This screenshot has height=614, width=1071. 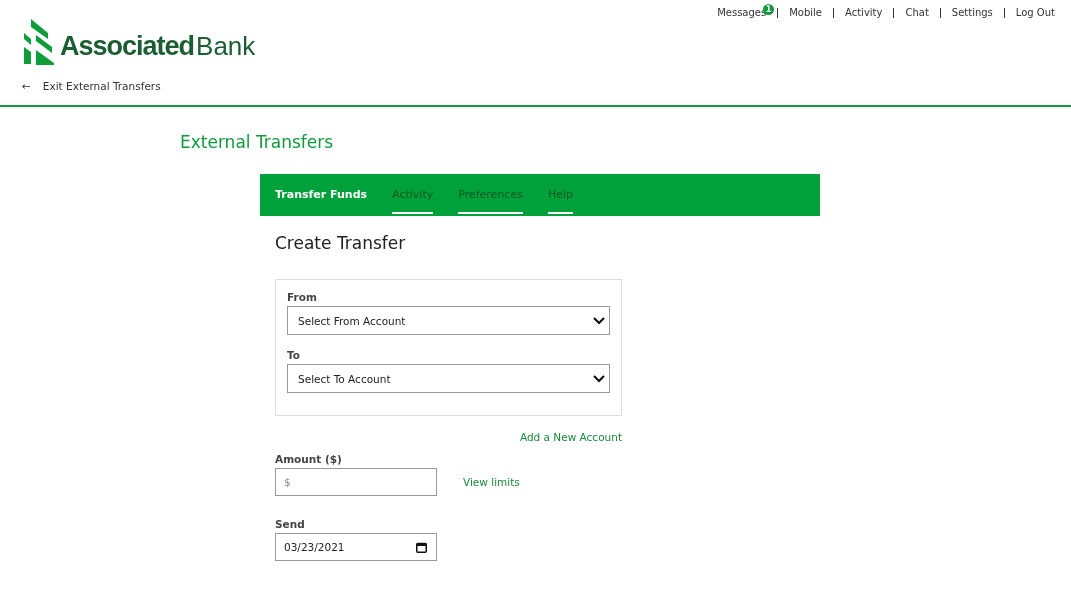 What do you see at coordinates (448, 378) in the screenshot?
I see `account-dropdown: Select To Account` at bounding box center [448, 378].